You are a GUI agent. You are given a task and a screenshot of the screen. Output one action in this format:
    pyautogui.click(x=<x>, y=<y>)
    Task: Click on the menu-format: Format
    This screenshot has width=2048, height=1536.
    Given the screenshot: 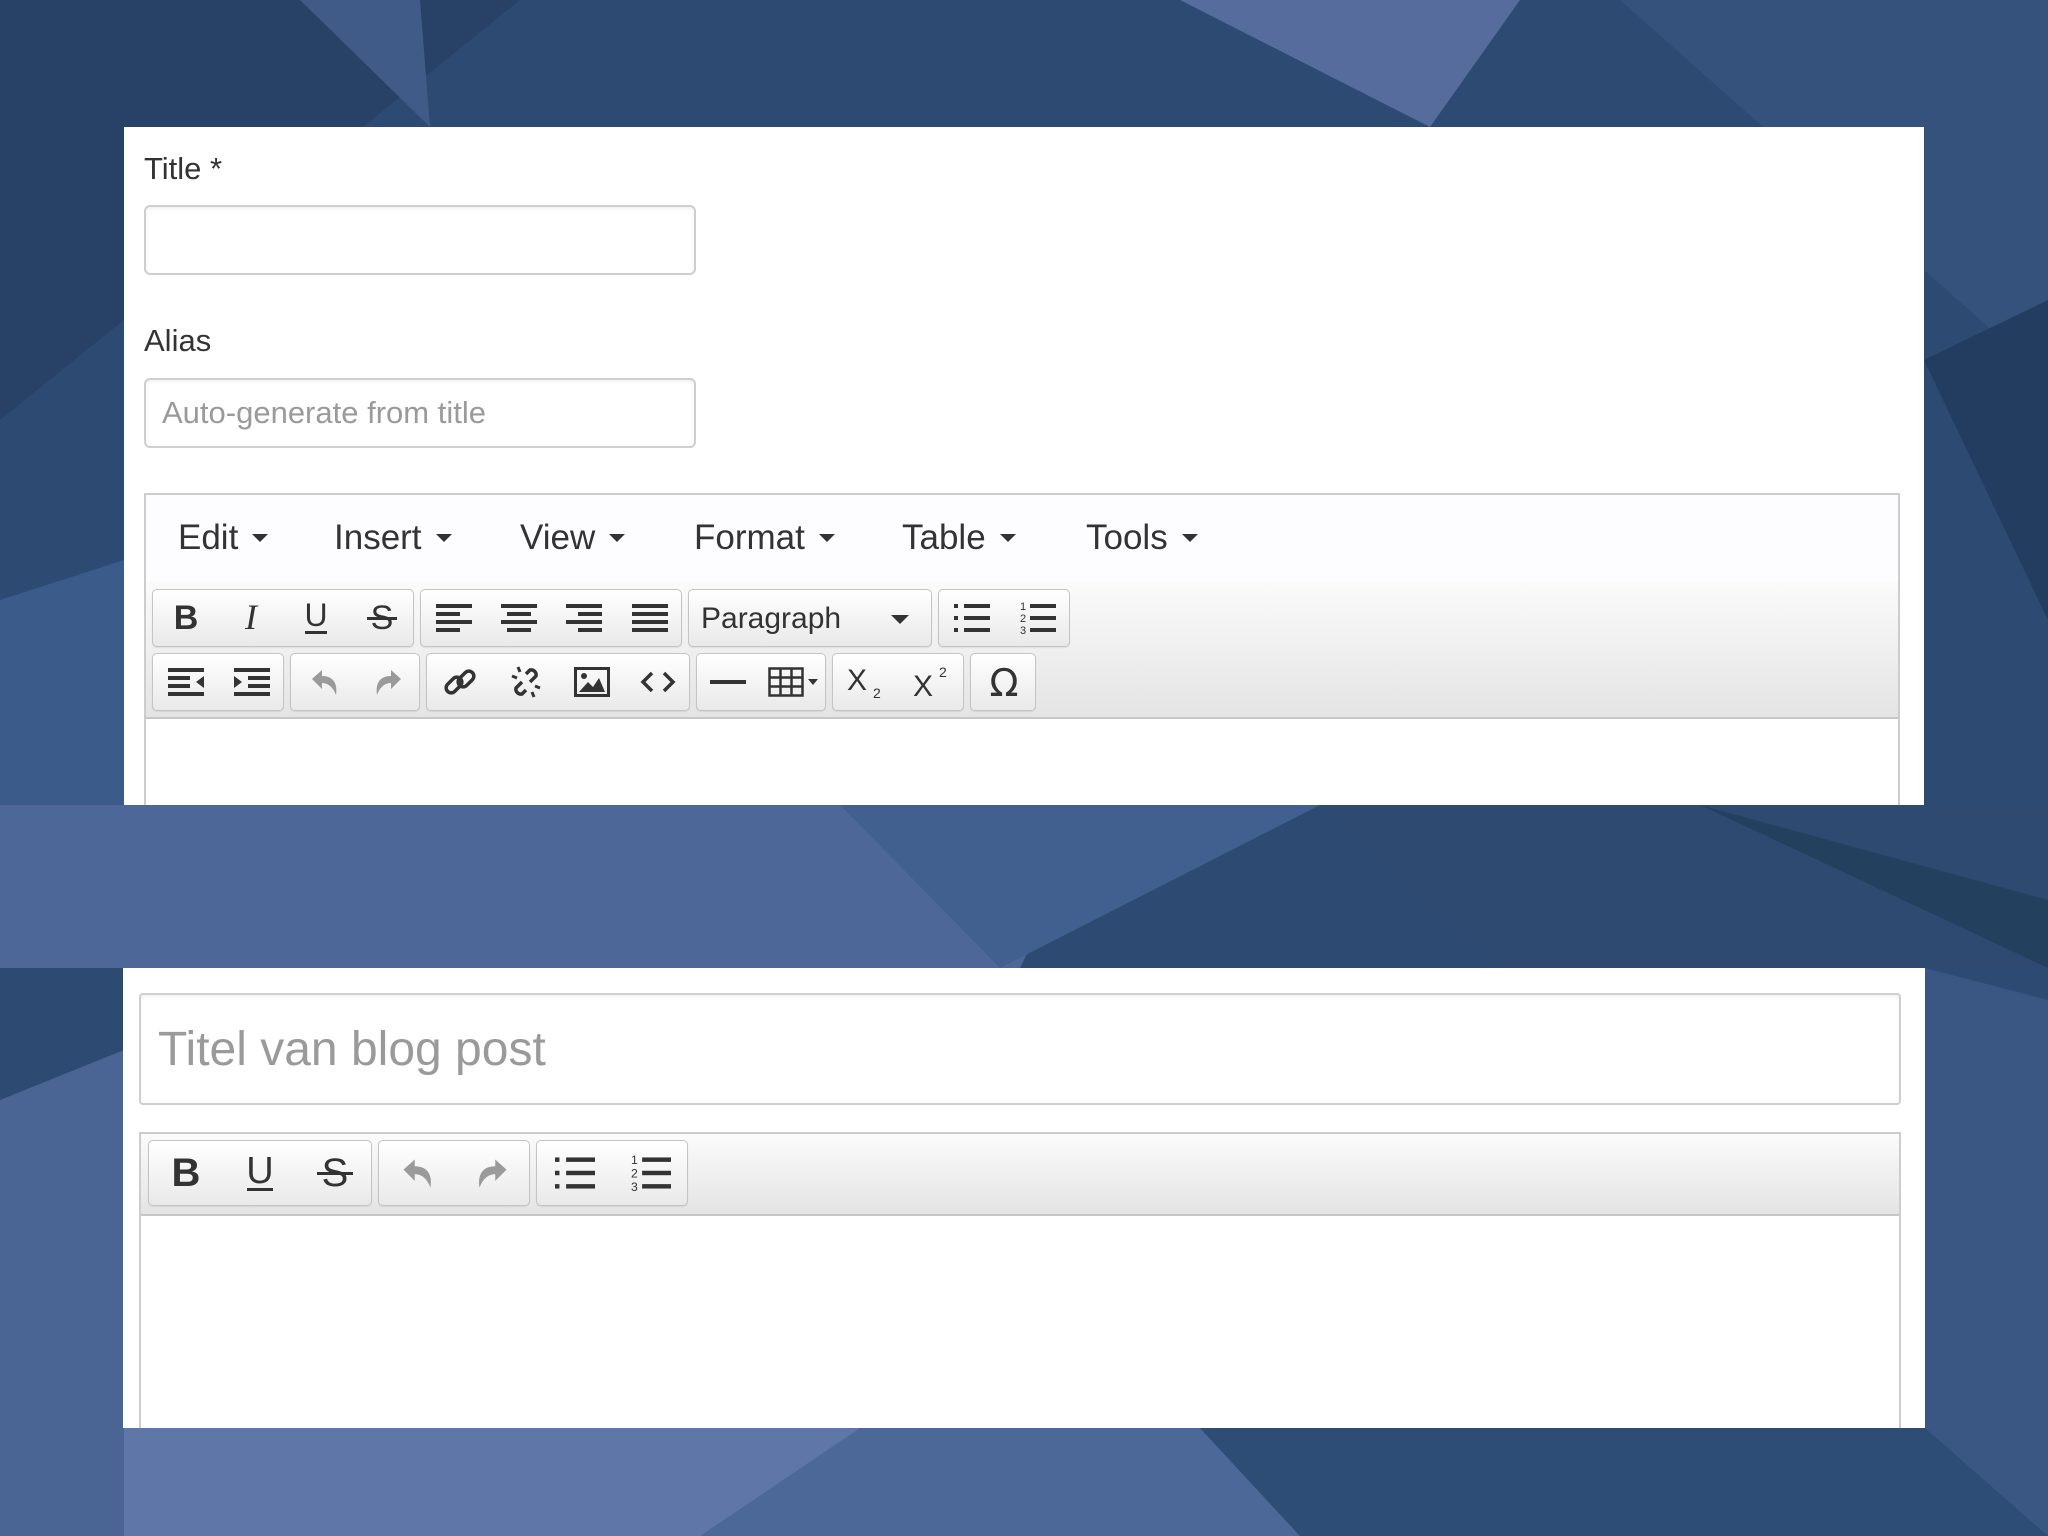 What is the action you would take?
    pyautogui.click(x=764, y=538)
    